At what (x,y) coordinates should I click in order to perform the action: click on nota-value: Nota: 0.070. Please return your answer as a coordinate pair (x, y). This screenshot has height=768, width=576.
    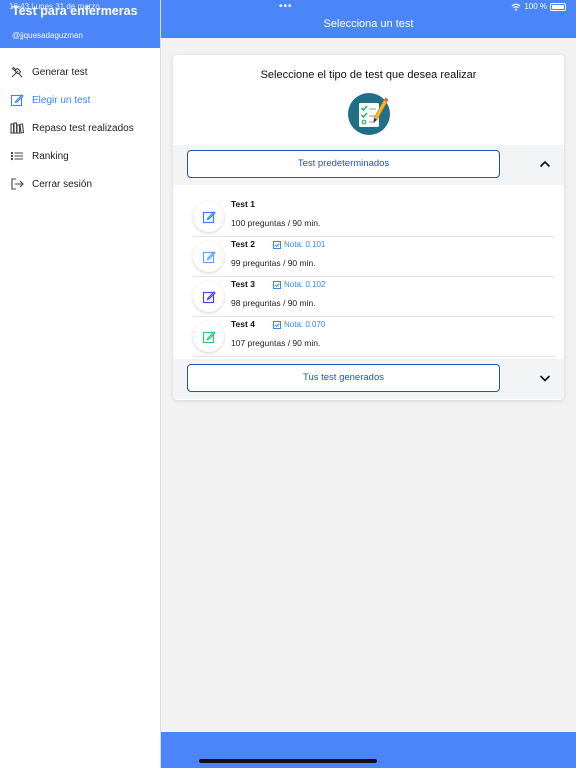
    Looking at the image, I should click on (305, 324).